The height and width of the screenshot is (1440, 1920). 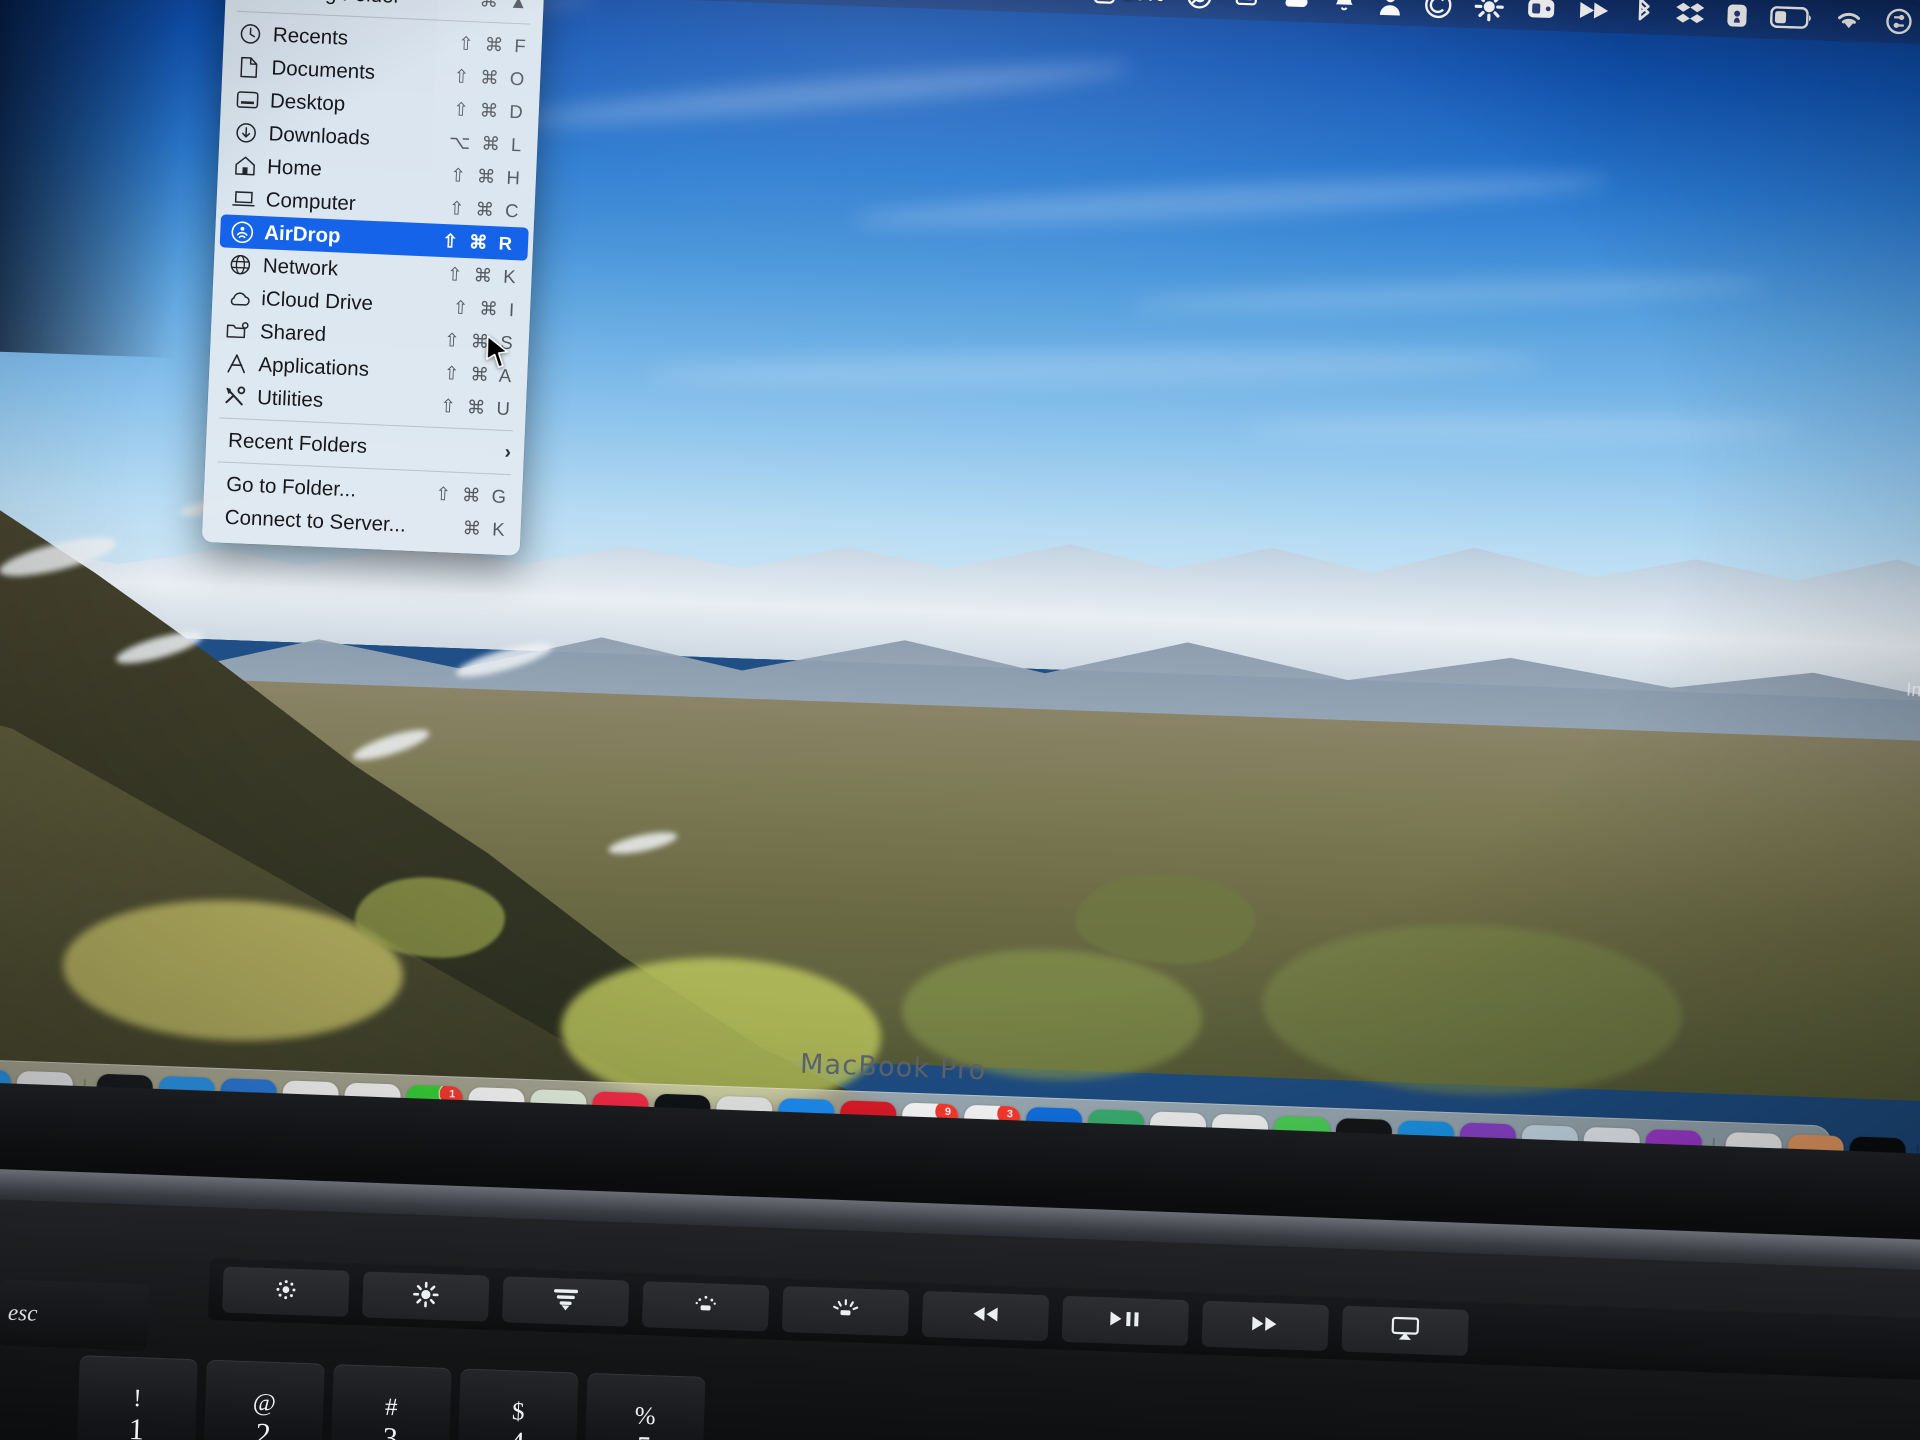 I want to click on menu-item-label: iCloud Drive, so click(x=317, y=300).